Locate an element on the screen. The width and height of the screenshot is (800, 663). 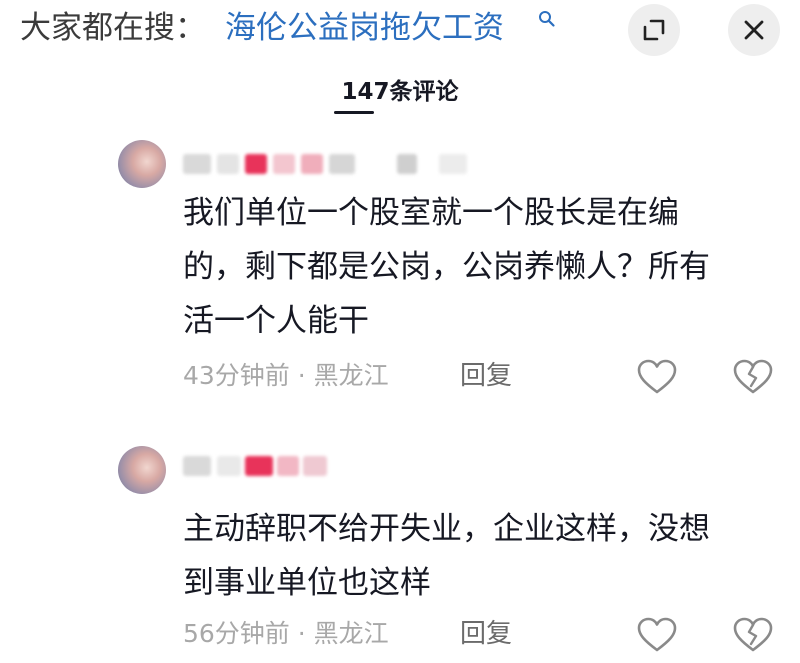
comment-meta: 43分钟前 · 黑龙江 is located at coordinates (286, 376).